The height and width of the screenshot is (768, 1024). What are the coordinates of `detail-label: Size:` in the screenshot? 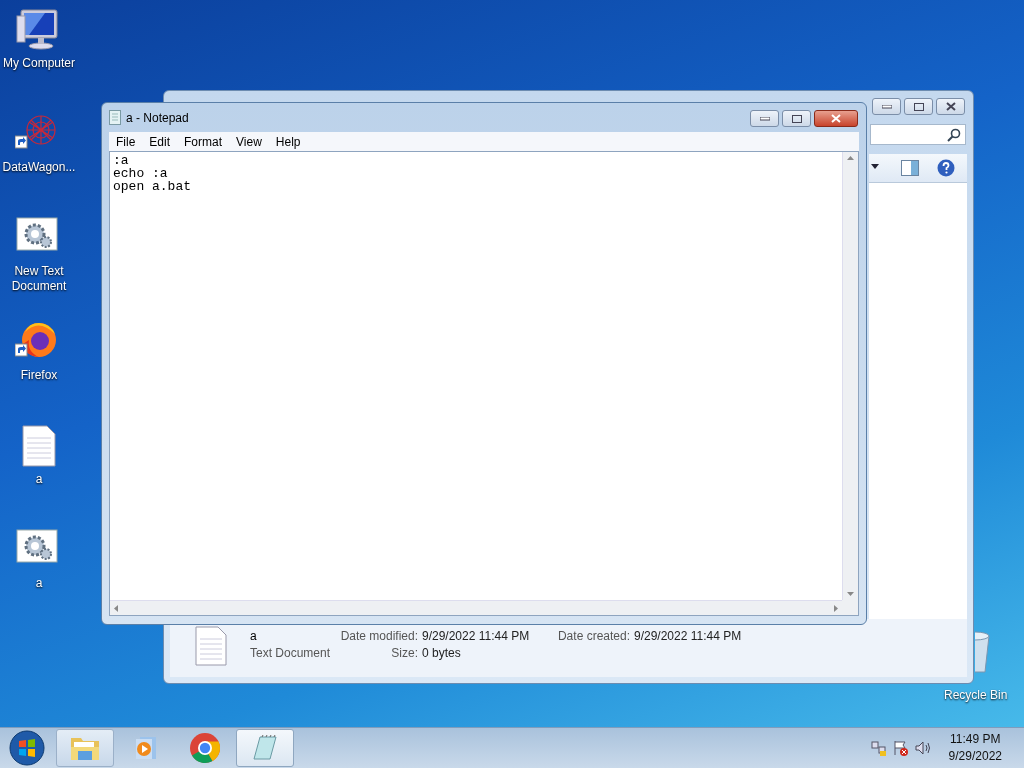 It's located at (404, 653).